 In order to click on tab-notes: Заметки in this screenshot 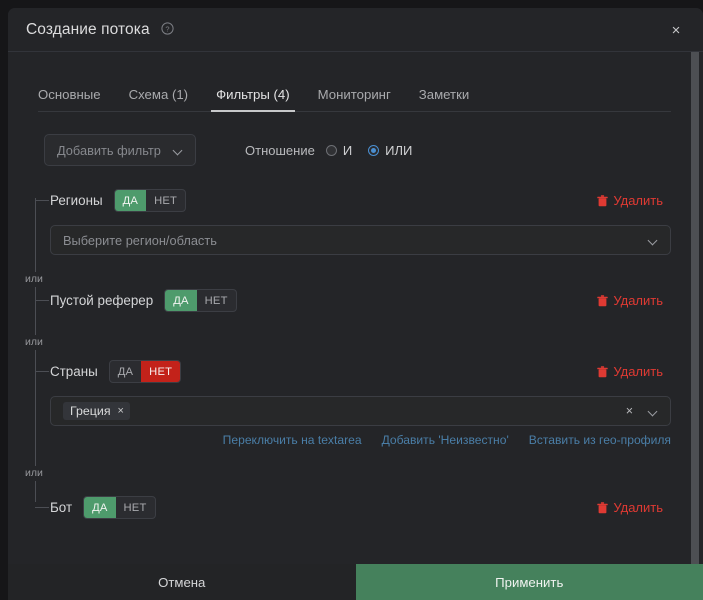, I will do `click(444, 99)`.